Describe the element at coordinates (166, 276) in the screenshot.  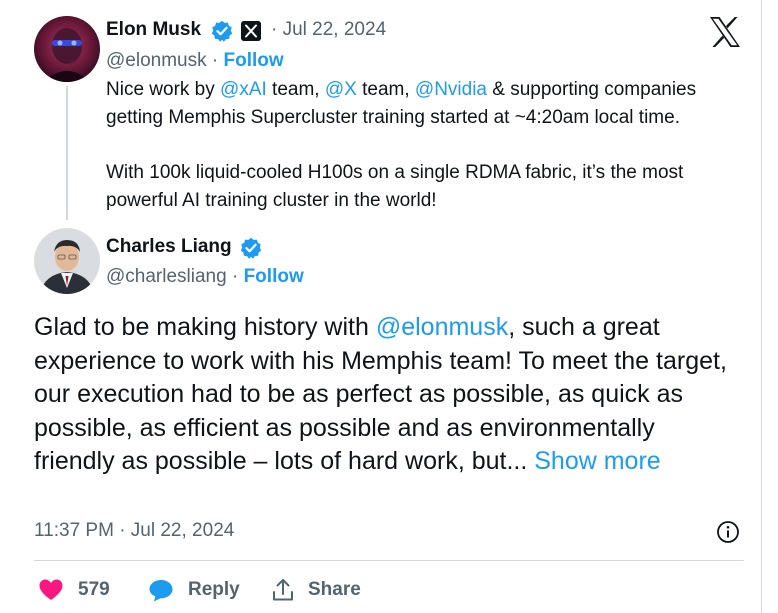
I see `reply-author-handle: @charlesliang` at that location.